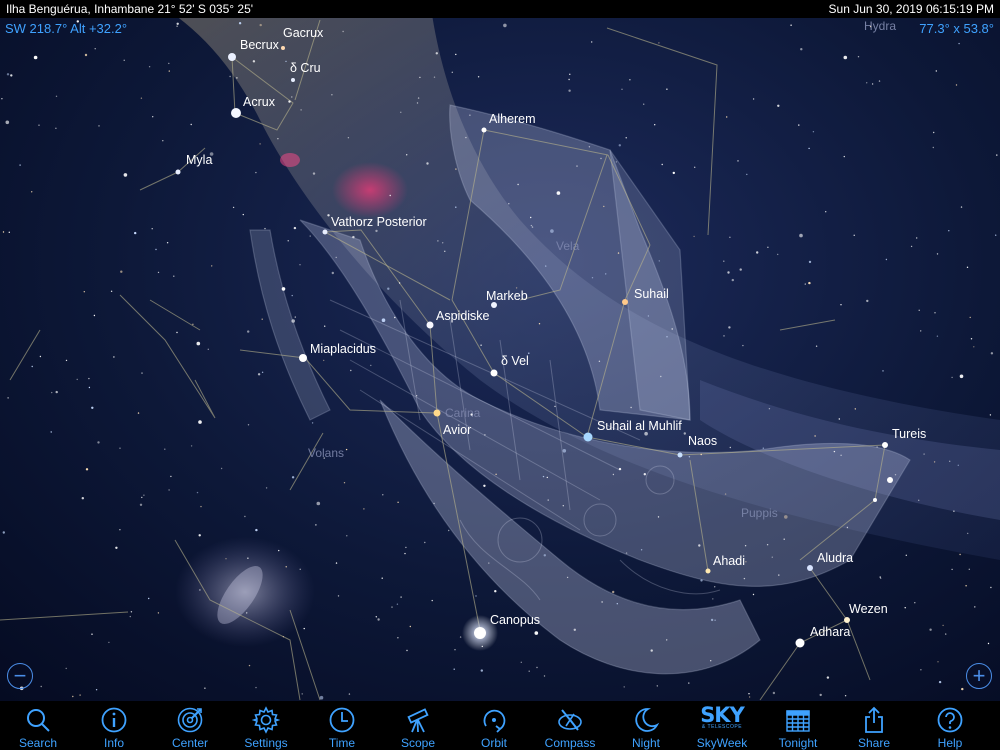 Image resolution: width=1000 pixels, height=750 pixels. Describe the element at coordinates (20, 676) in the screenshot. I see `zoom-out-button: −` at that location.